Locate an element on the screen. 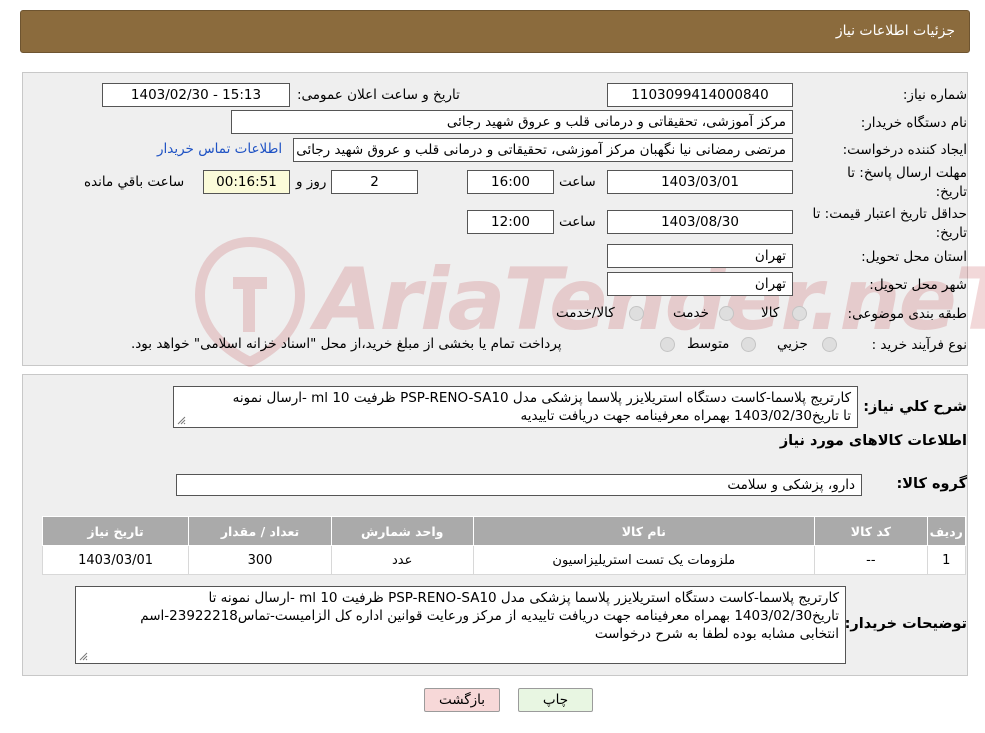 This screenshot has width=985, height=733. process-minor-radio is located at coordinates (829, 344).